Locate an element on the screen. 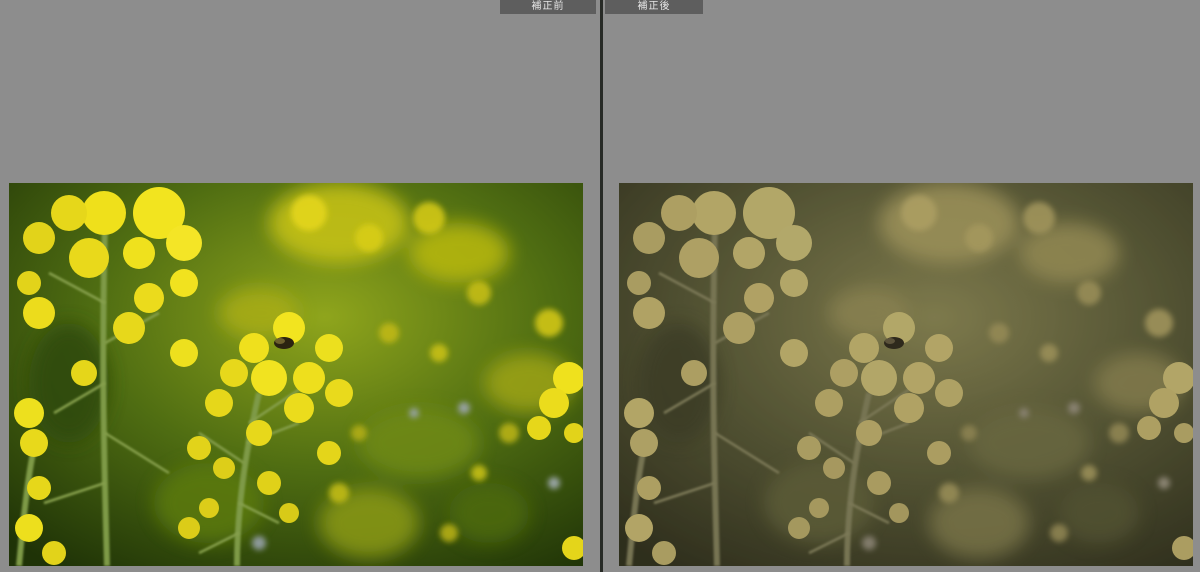 The width and height of the screenshot is (1200, 572). before-label: 補正前 is located at coordinates (548, 7).